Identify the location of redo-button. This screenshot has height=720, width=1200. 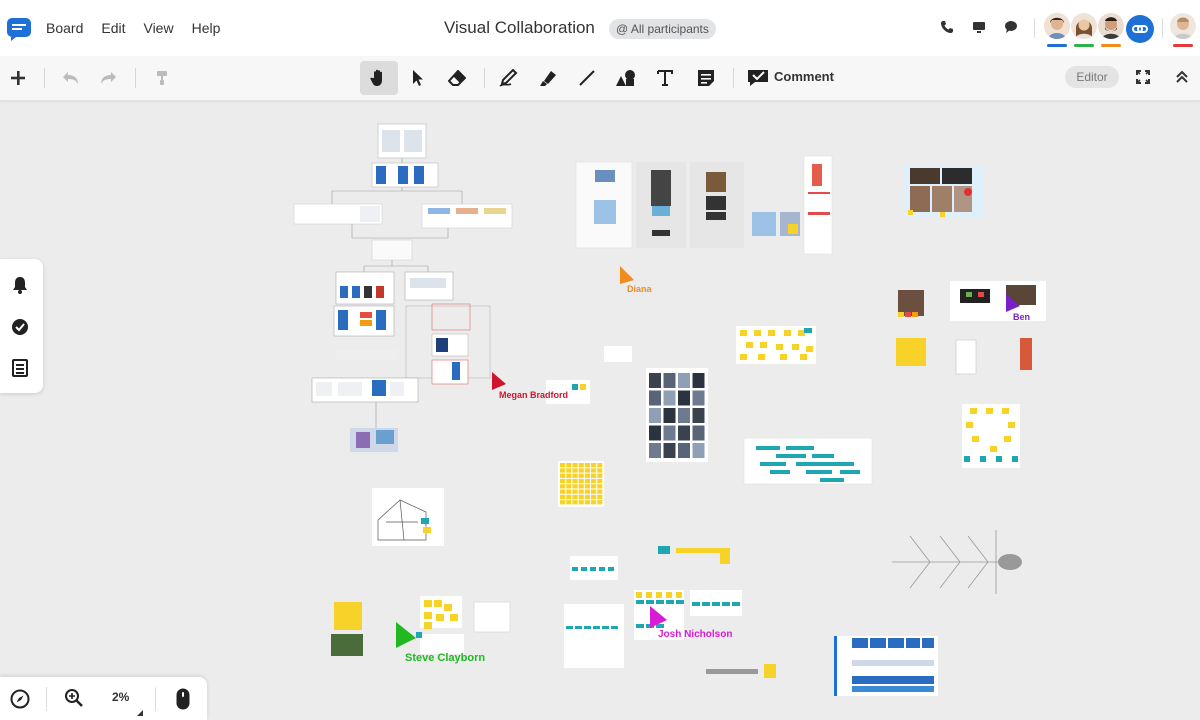
(109, 78).